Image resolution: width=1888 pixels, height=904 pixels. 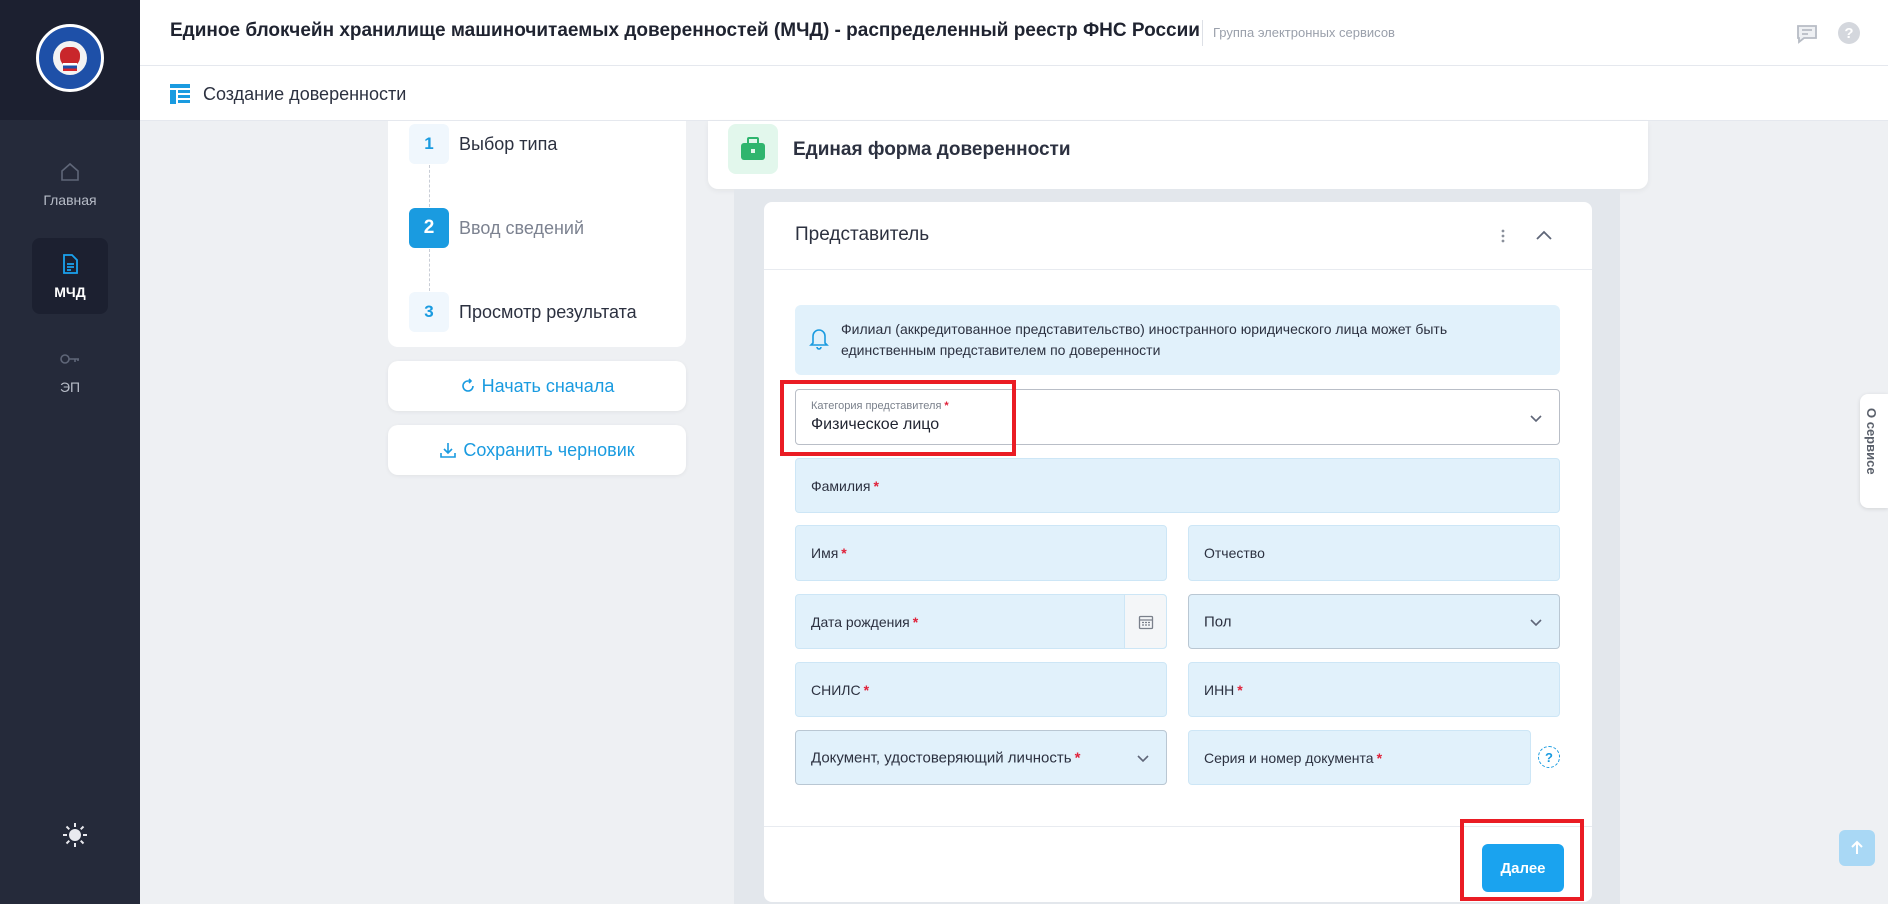 What do you see at coordinates (70, 371) in the screenshot?
I see `sidebar-item-ep: ЭП` at bounding box center [70, 371].